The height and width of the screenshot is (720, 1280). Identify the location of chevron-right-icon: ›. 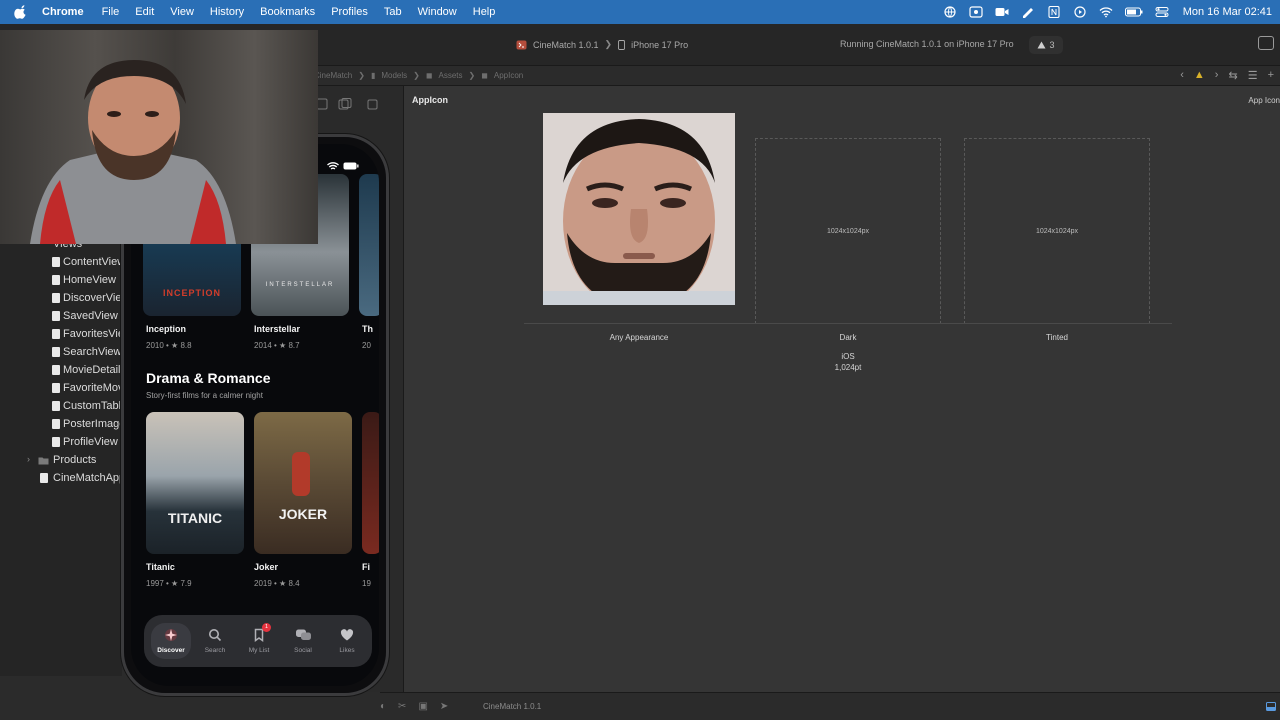
(1217, 75).